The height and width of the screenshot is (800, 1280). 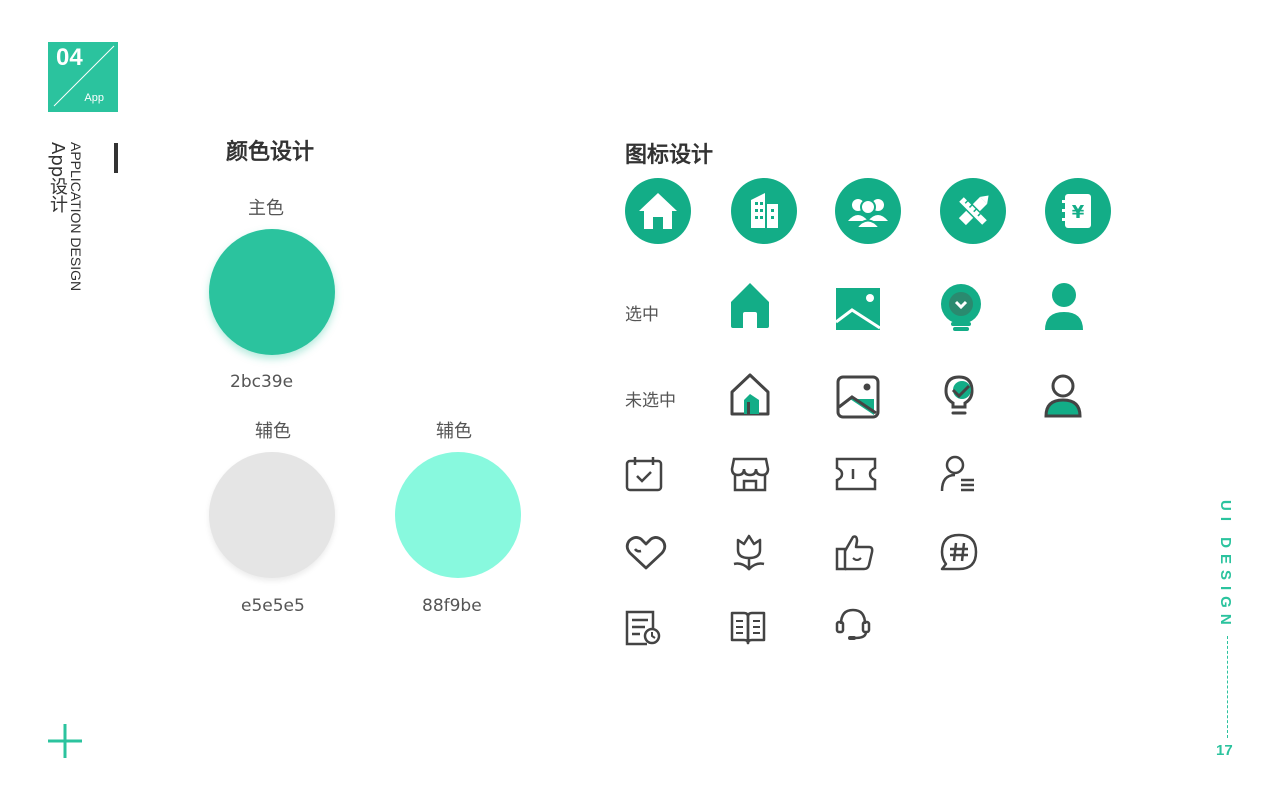 I want to click on section-number: 04, so click(x=69, y=57).